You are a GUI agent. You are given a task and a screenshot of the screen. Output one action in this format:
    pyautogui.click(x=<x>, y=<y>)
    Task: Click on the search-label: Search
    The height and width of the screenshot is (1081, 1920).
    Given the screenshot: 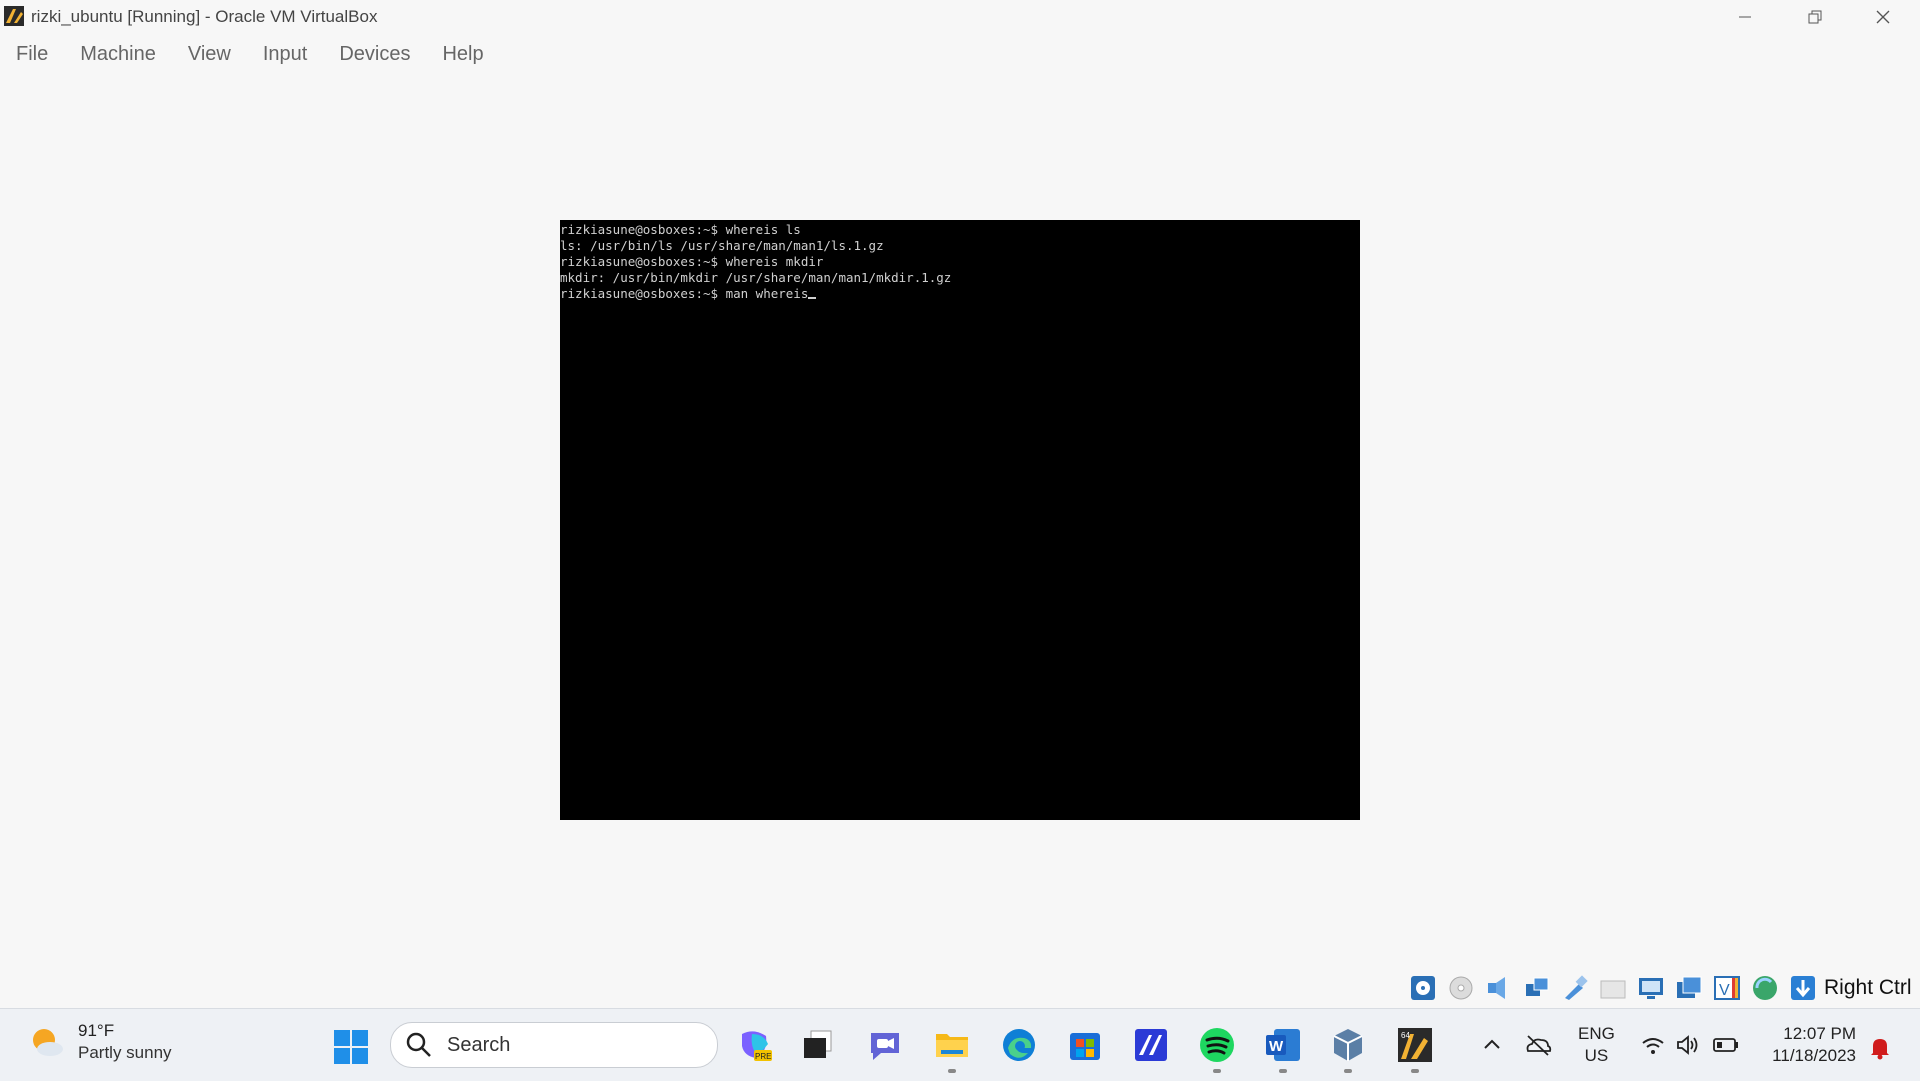 What is the action you would take?
    pyautogui.click(x=479, y=1044)
    